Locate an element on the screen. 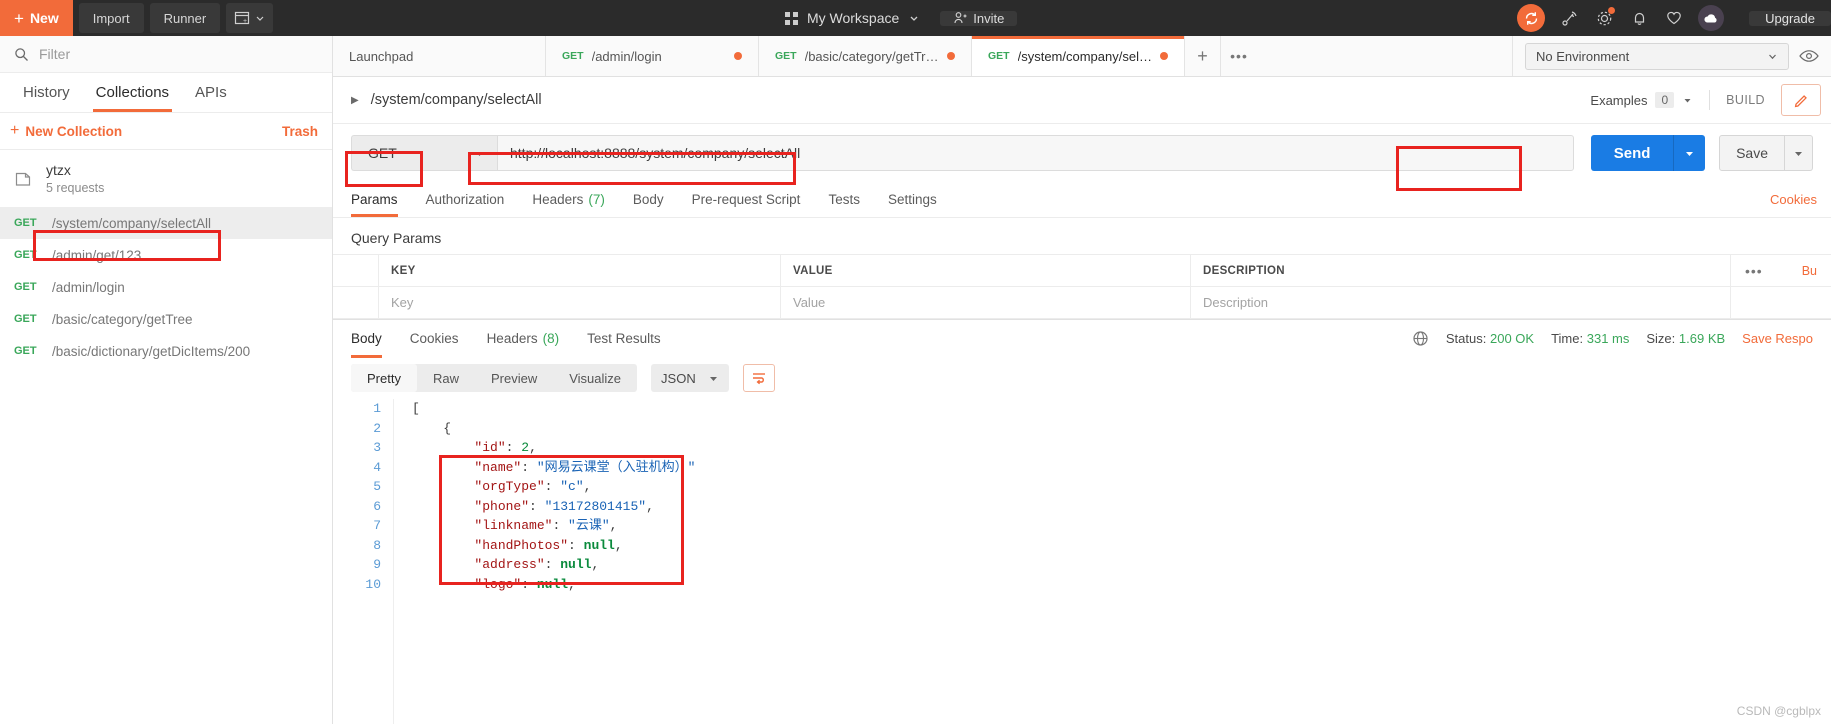 This screenshot has width=1831, height=724. import-button: Import is located at coordinates (111, 18).